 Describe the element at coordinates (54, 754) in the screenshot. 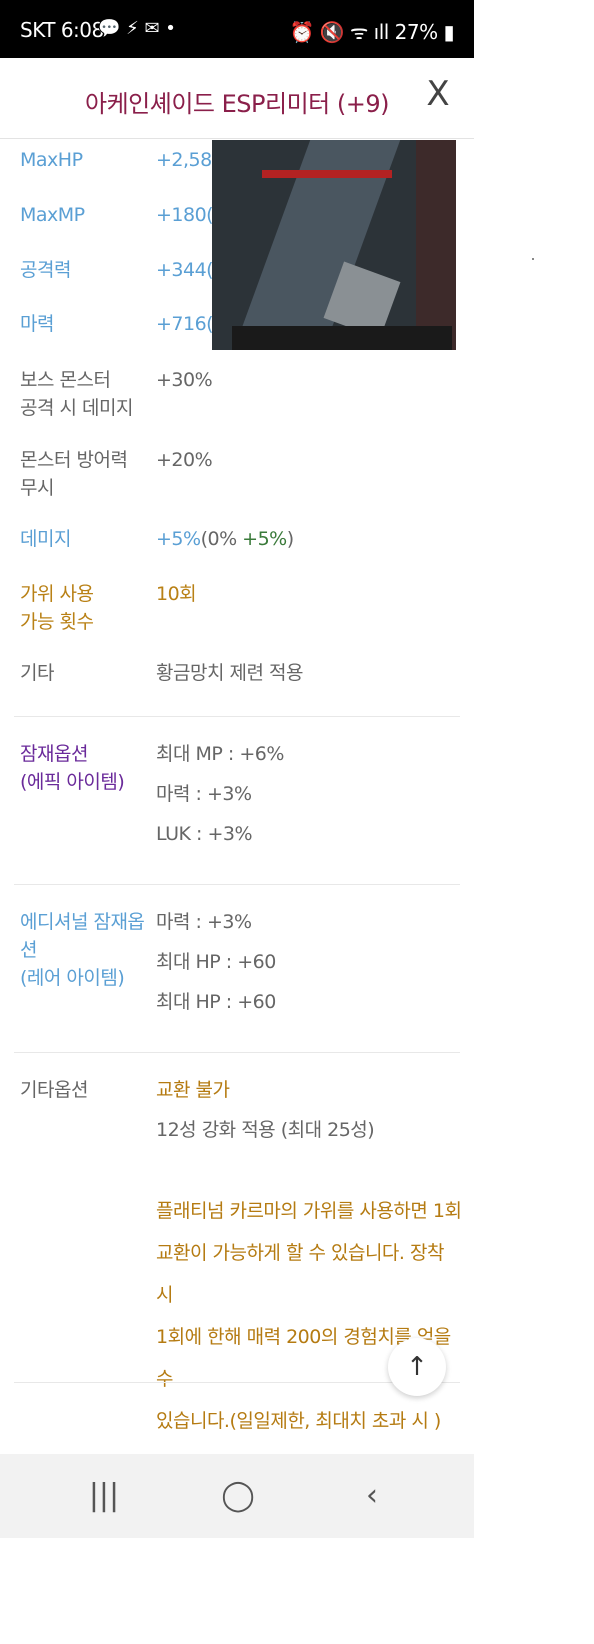

I see `label-line: 잠재옵션` at that location.